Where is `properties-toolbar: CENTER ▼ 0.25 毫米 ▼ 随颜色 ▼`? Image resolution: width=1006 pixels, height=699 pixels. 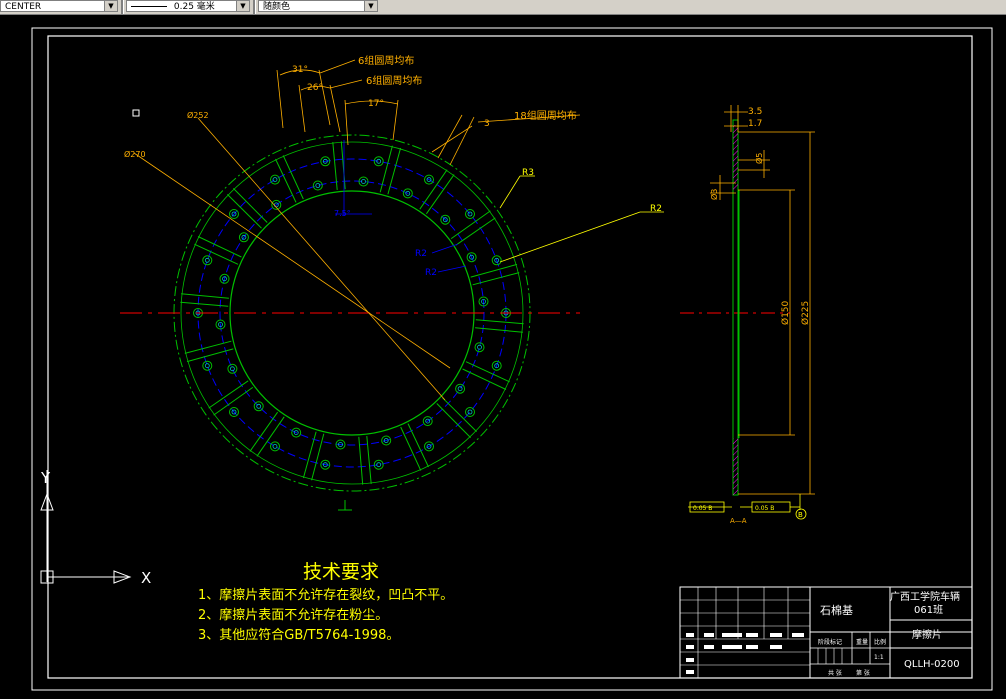
properties-toolbar: CENTER ▼ 0.25 毫米 ▼ 随颜色 ▼ is located at coordinates (503, 7).